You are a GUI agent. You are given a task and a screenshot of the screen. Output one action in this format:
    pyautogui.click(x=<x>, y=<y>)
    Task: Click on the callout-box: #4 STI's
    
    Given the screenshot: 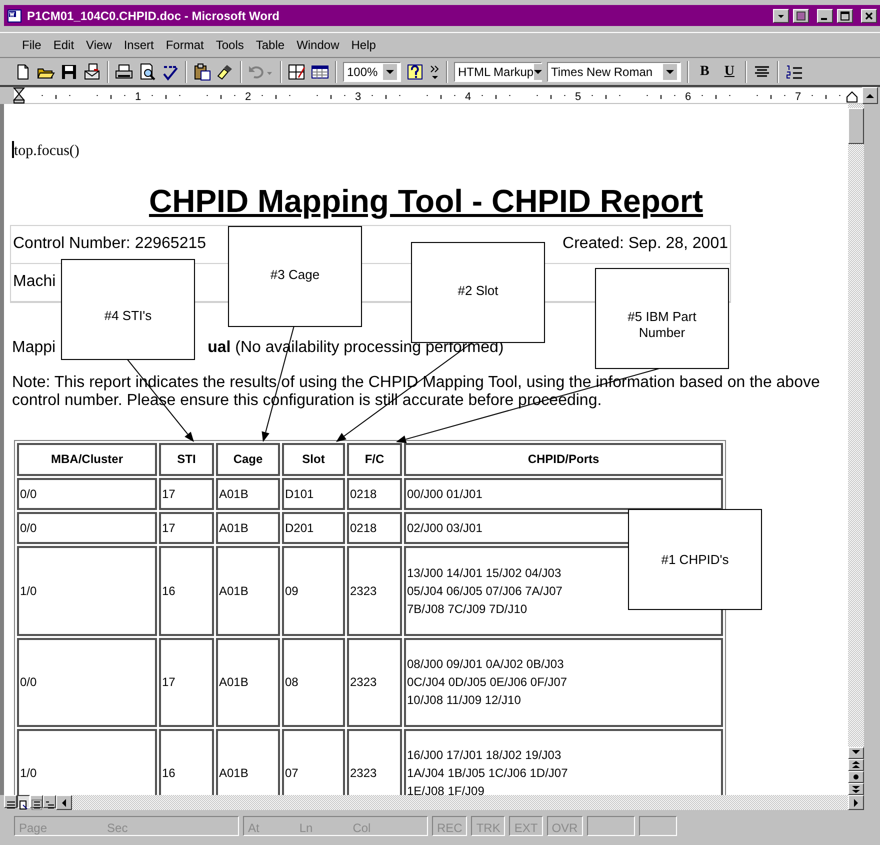 What is the action you would take?
    pyautogui.click(x=128, y=309)
    